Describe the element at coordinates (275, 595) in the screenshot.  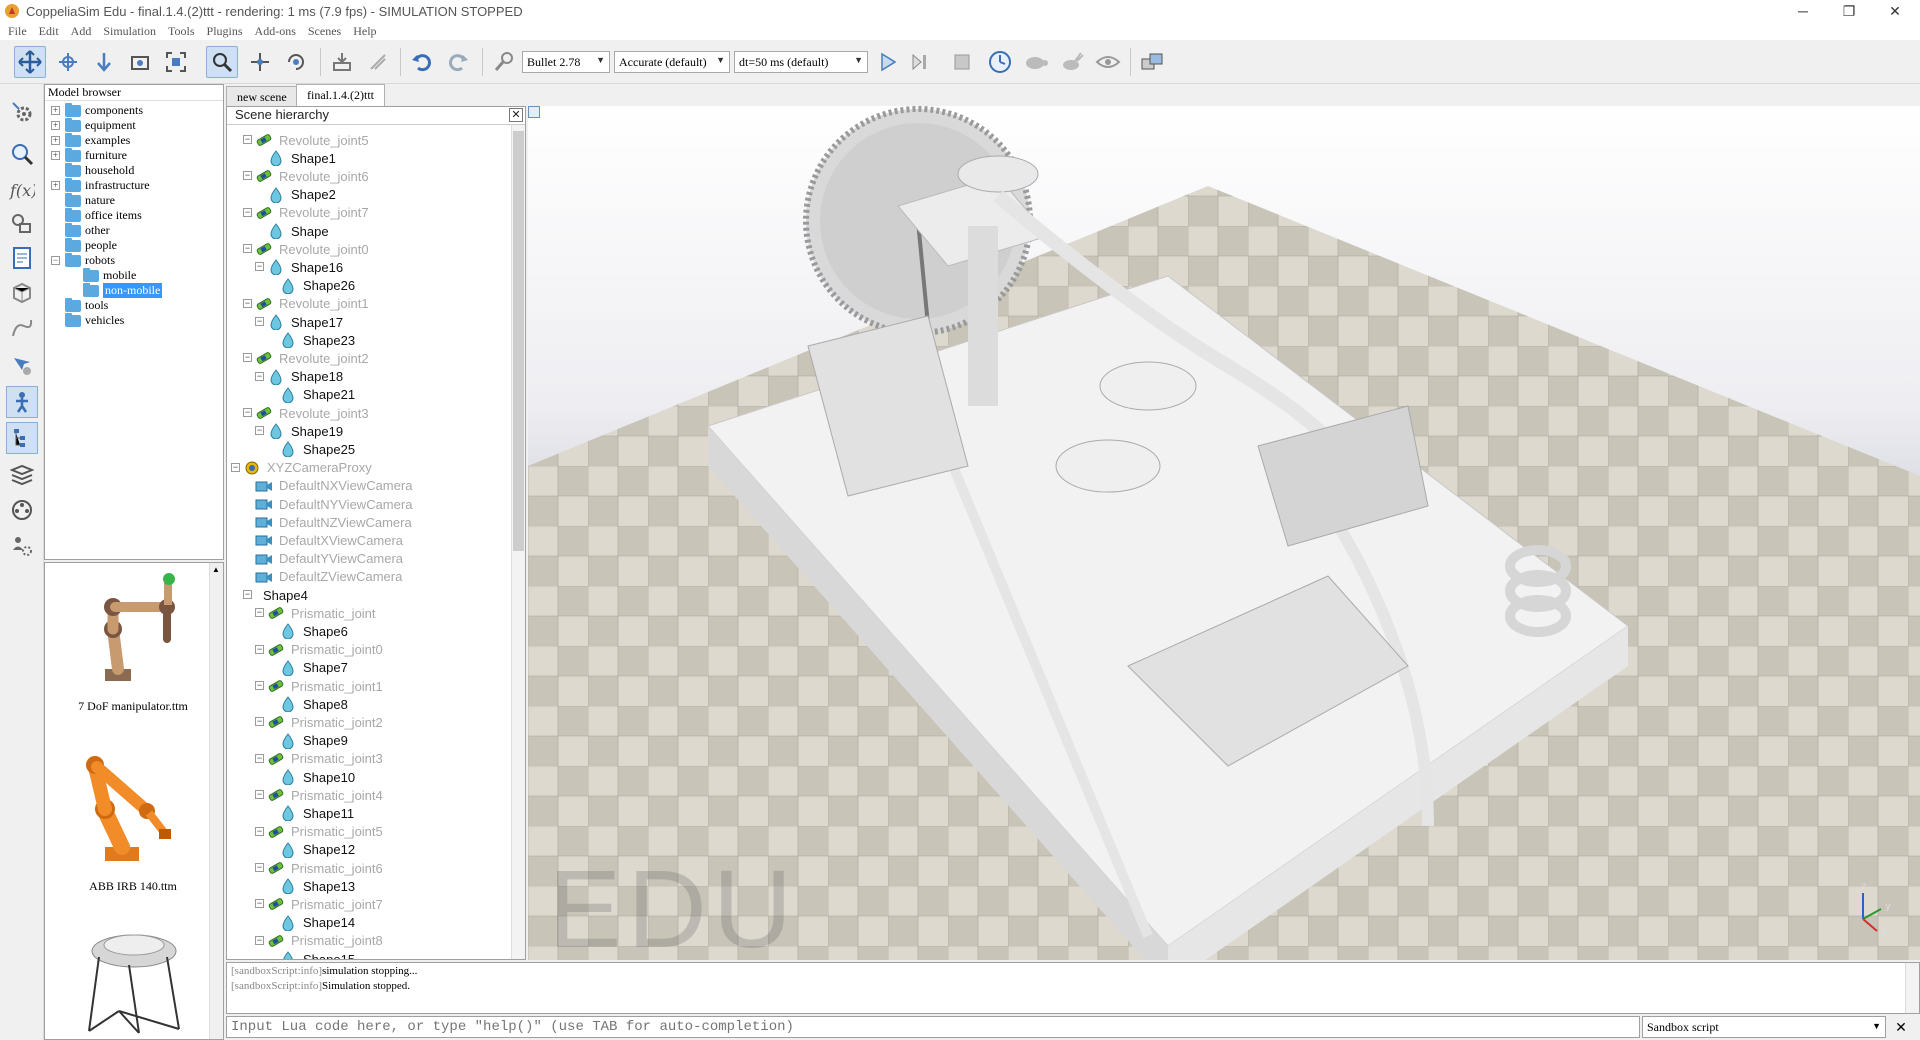
I see `hierarchy-item: − Shape4` at that location.